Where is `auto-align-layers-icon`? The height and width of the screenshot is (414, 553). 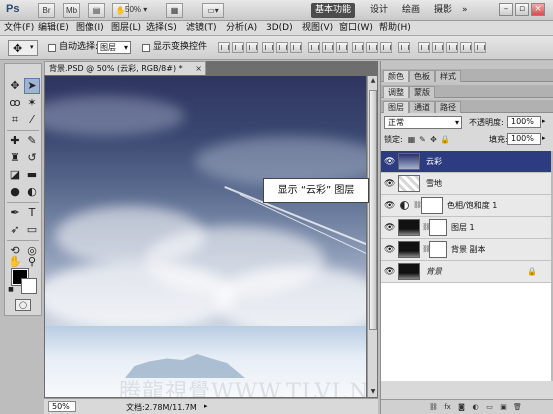
auto-align-layers-icon is located at coordinates (404, 47).